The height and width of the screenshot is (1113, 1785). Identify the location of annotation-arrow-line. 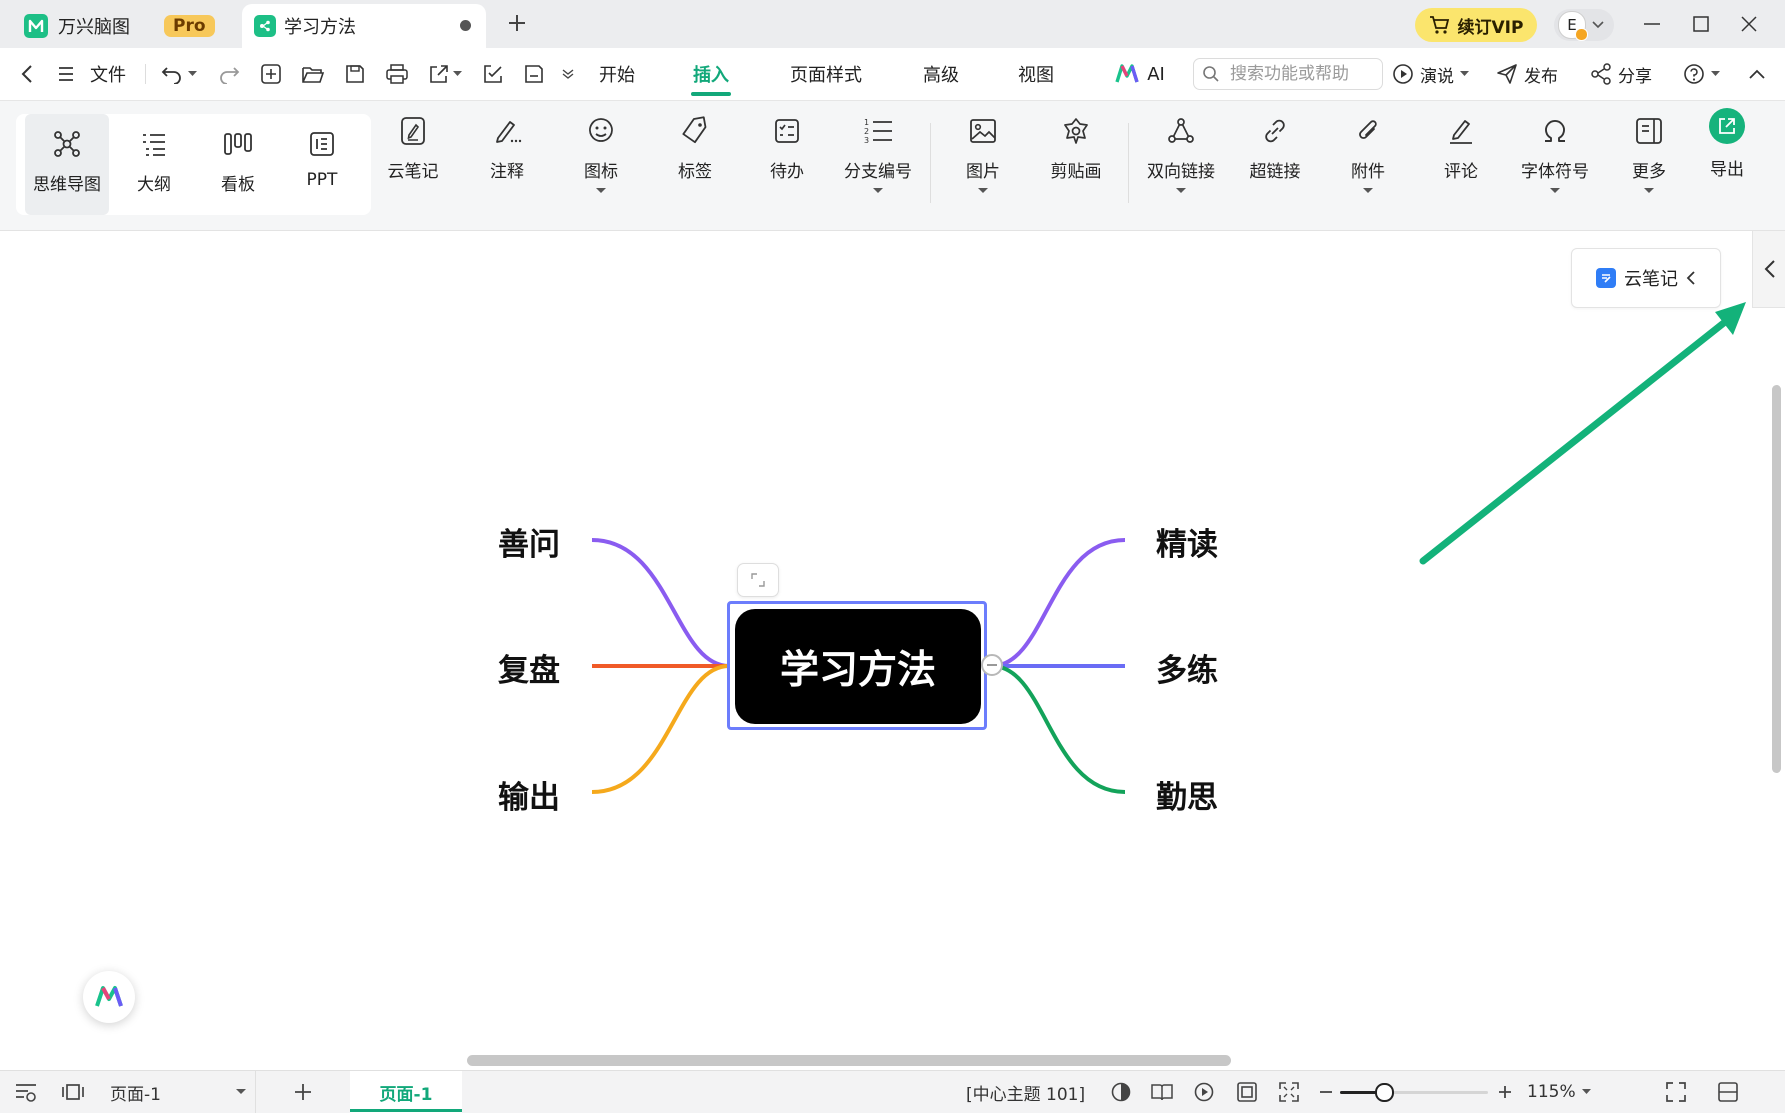
(1576, 439).